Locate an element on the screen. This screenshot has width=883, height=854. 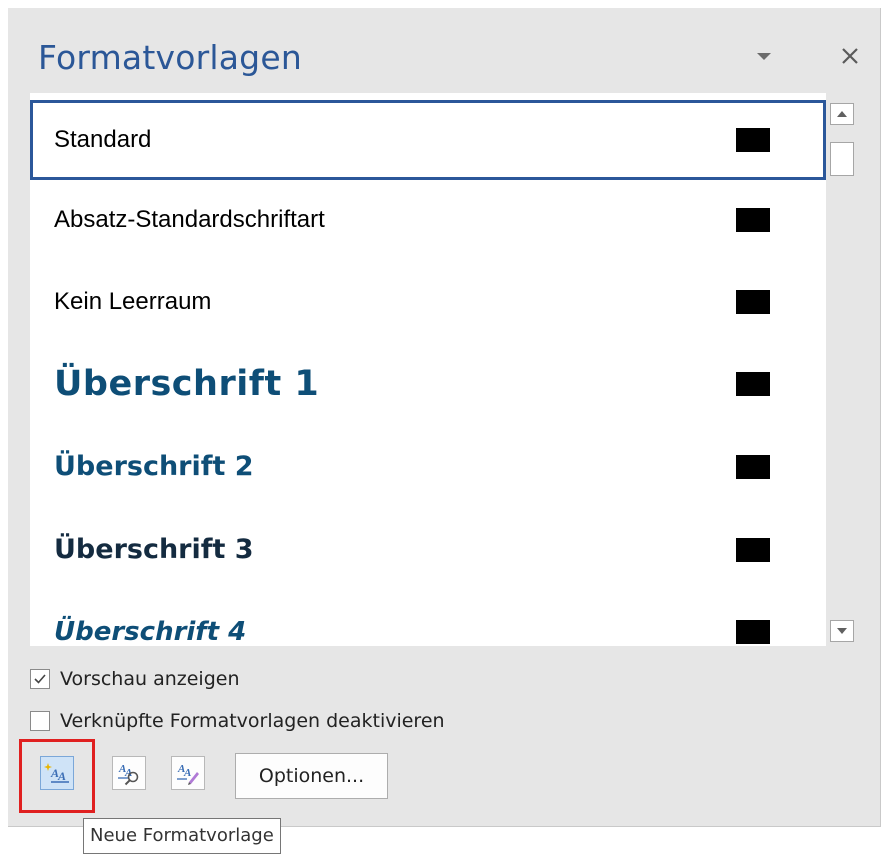
style-item-label: Kein Leerraum is located at coordinates (133, 301).